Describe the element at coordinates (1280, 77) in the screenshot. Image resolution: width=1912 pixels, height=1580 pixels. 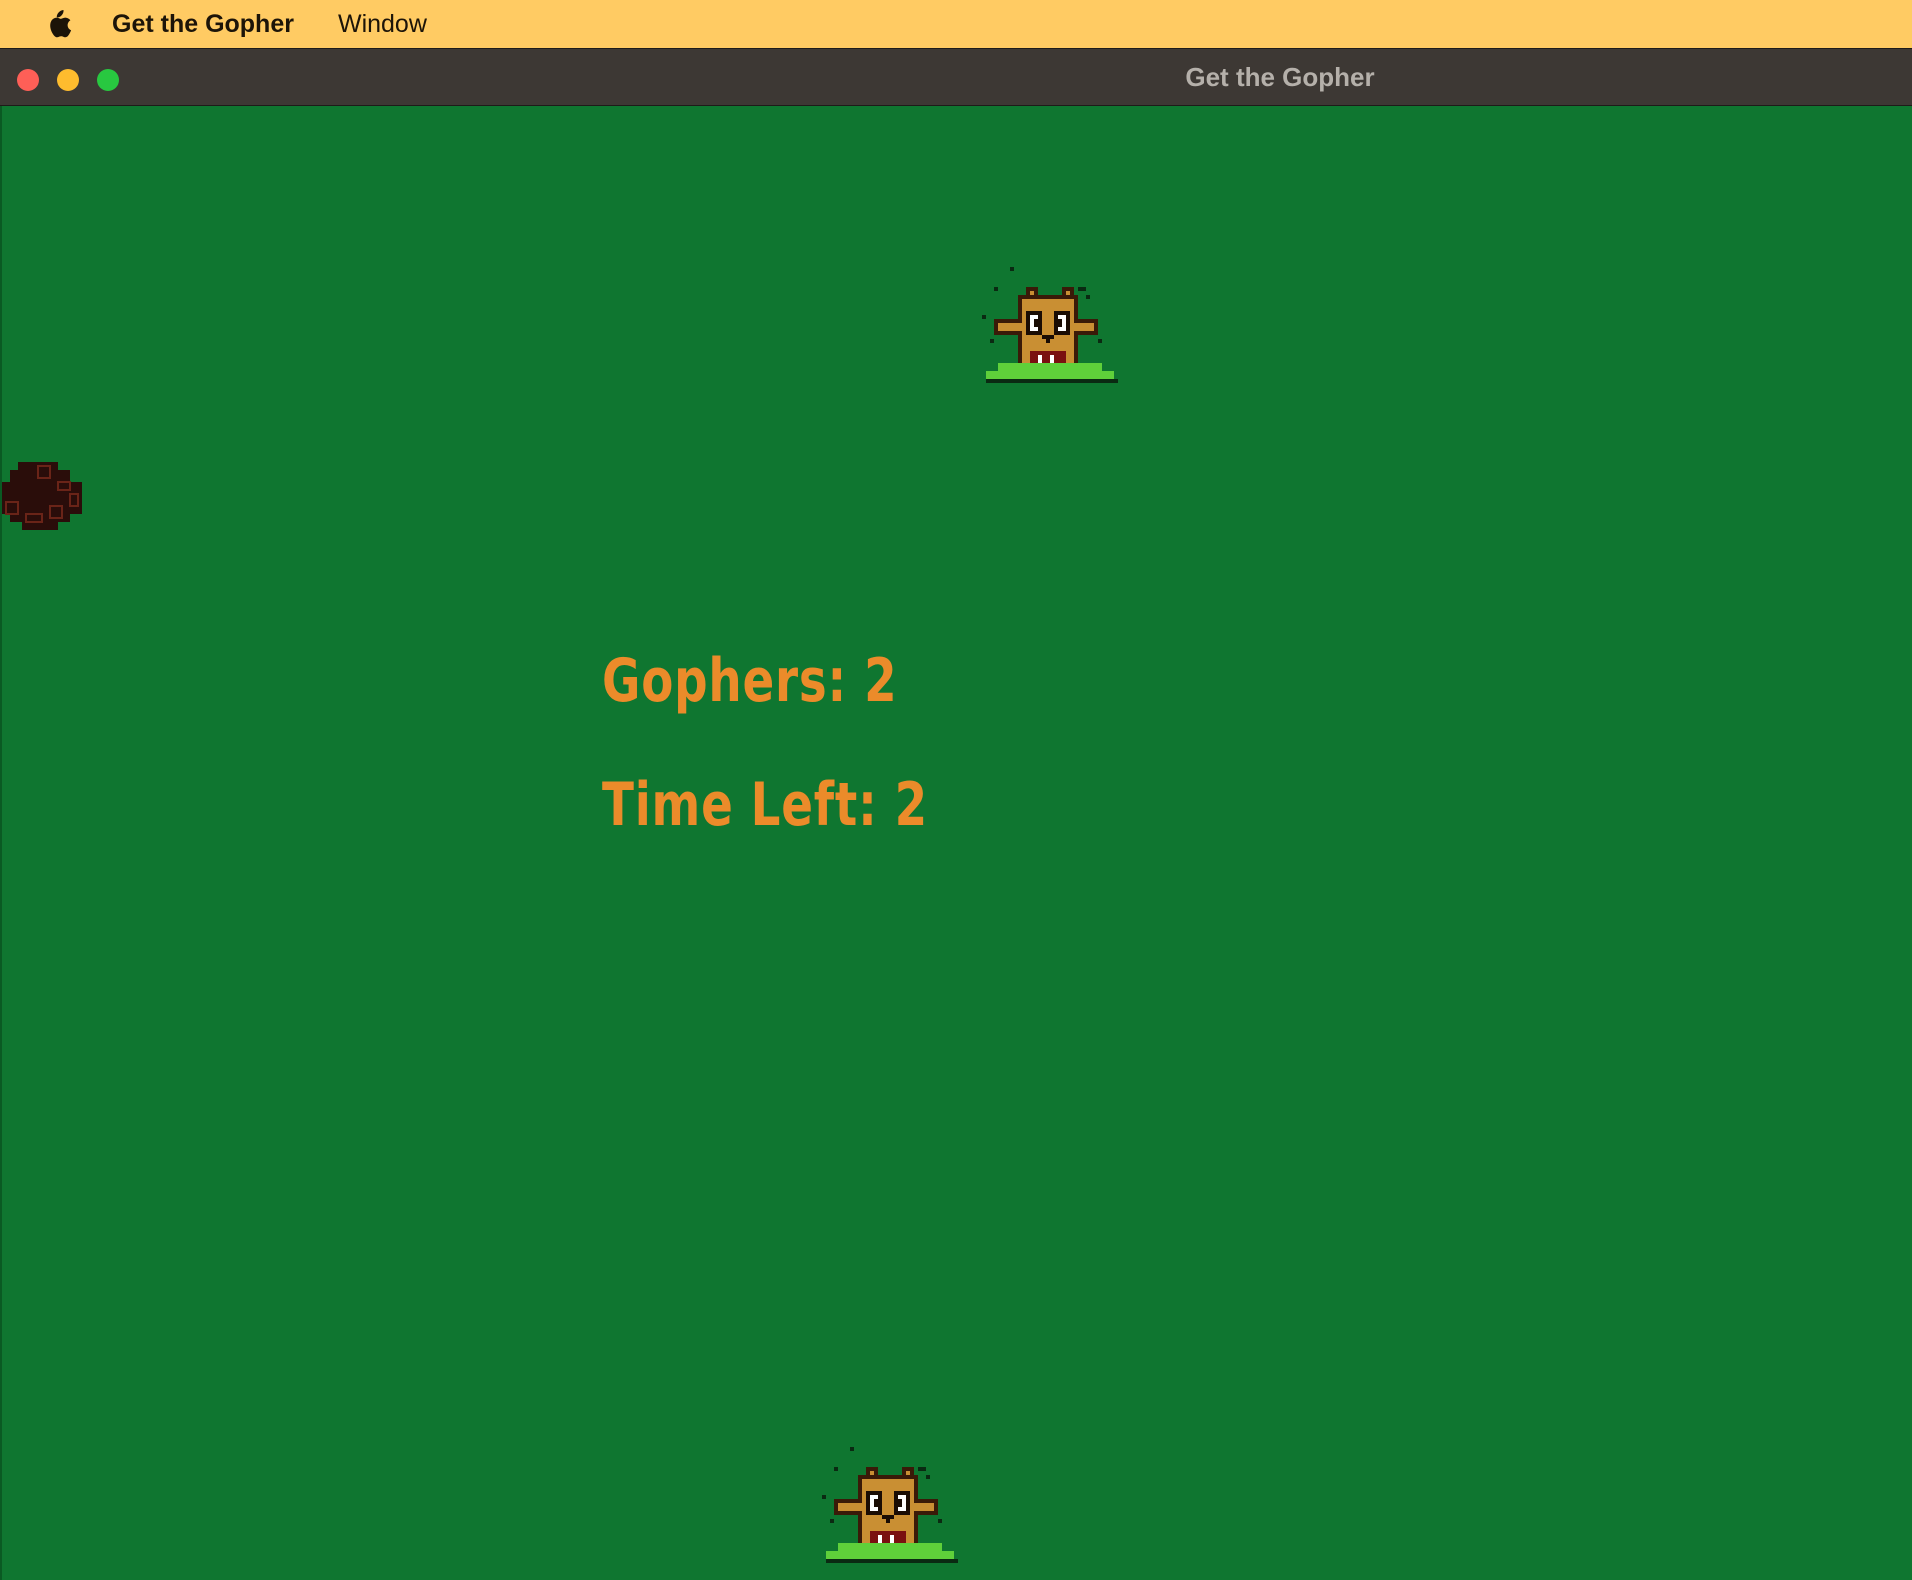
I see `window-title: Get the Gopher` at that location.